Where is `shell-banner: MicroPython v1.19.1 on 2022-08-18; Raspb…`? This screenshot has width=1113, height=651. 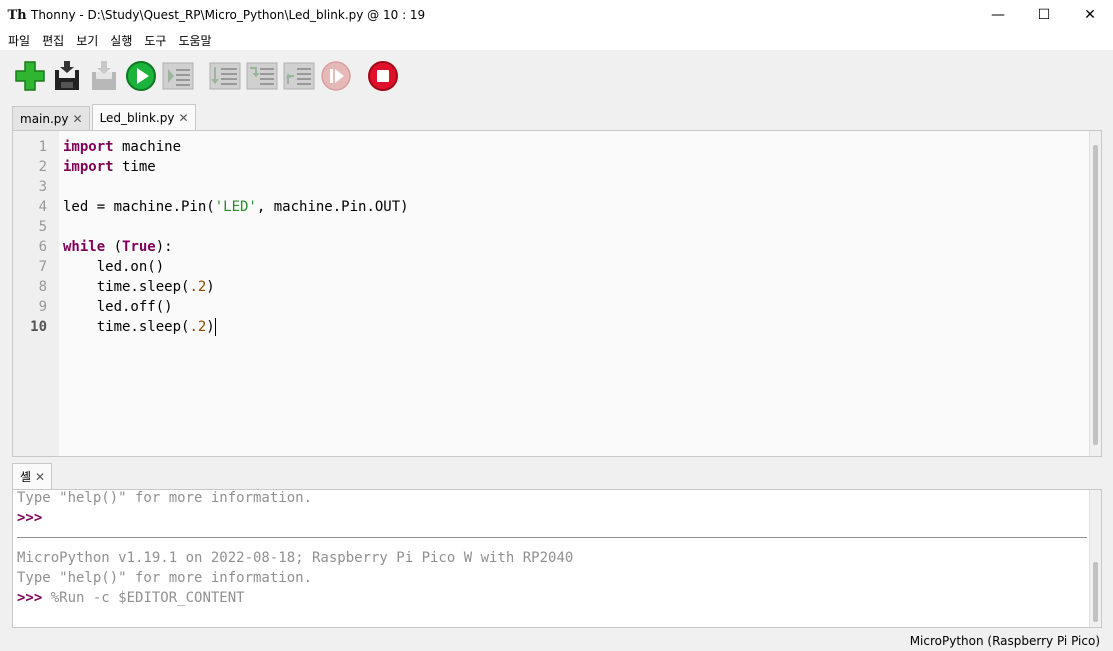
shell-banner: MicroPython v1.19.1 on 2022-08-18; Raspb… is located at coordinates (295, 558).